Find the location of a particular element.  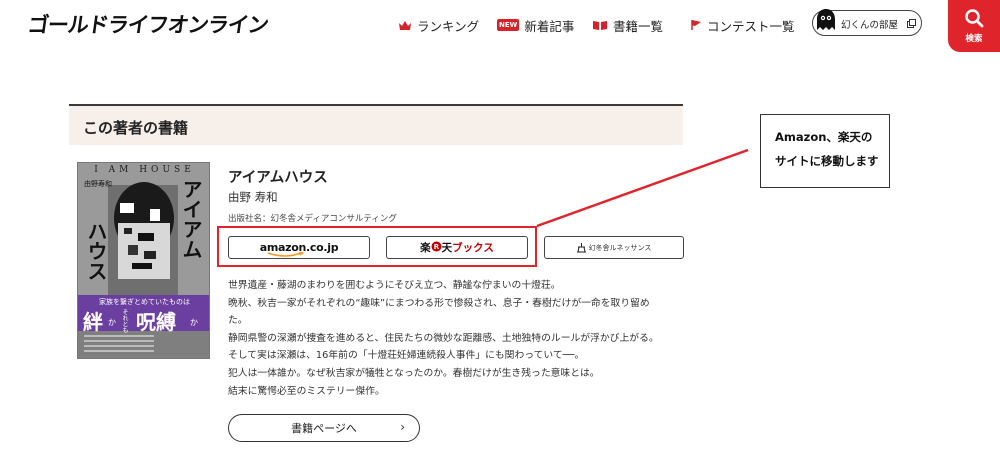

description-line: た。 is located at coordinates (238, 321).